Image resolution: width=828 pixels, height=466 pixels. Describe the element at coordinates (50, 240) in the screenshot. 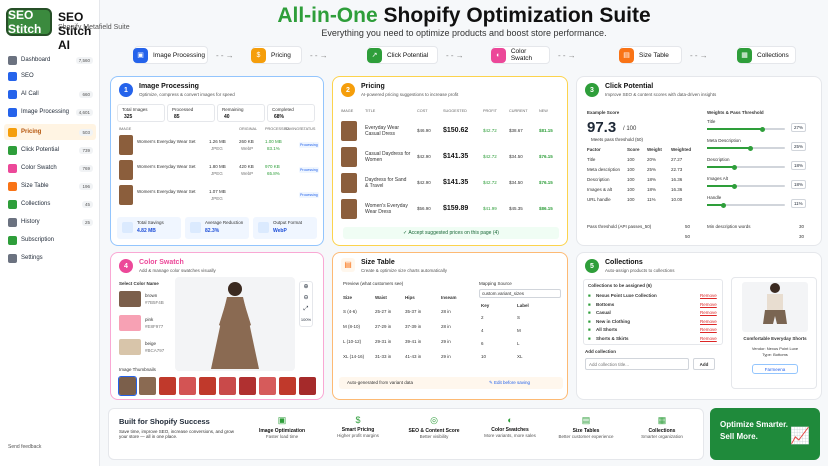

I see `sidebar-item-subscription: Subscription` at that location.